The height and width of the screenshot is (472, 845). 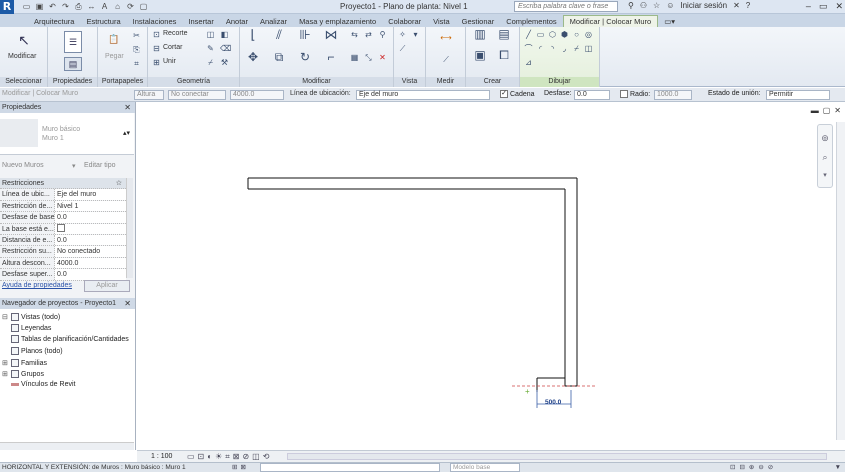 I want to click on arc-start-end-icon: ⌒, so click(x=528, y=48).